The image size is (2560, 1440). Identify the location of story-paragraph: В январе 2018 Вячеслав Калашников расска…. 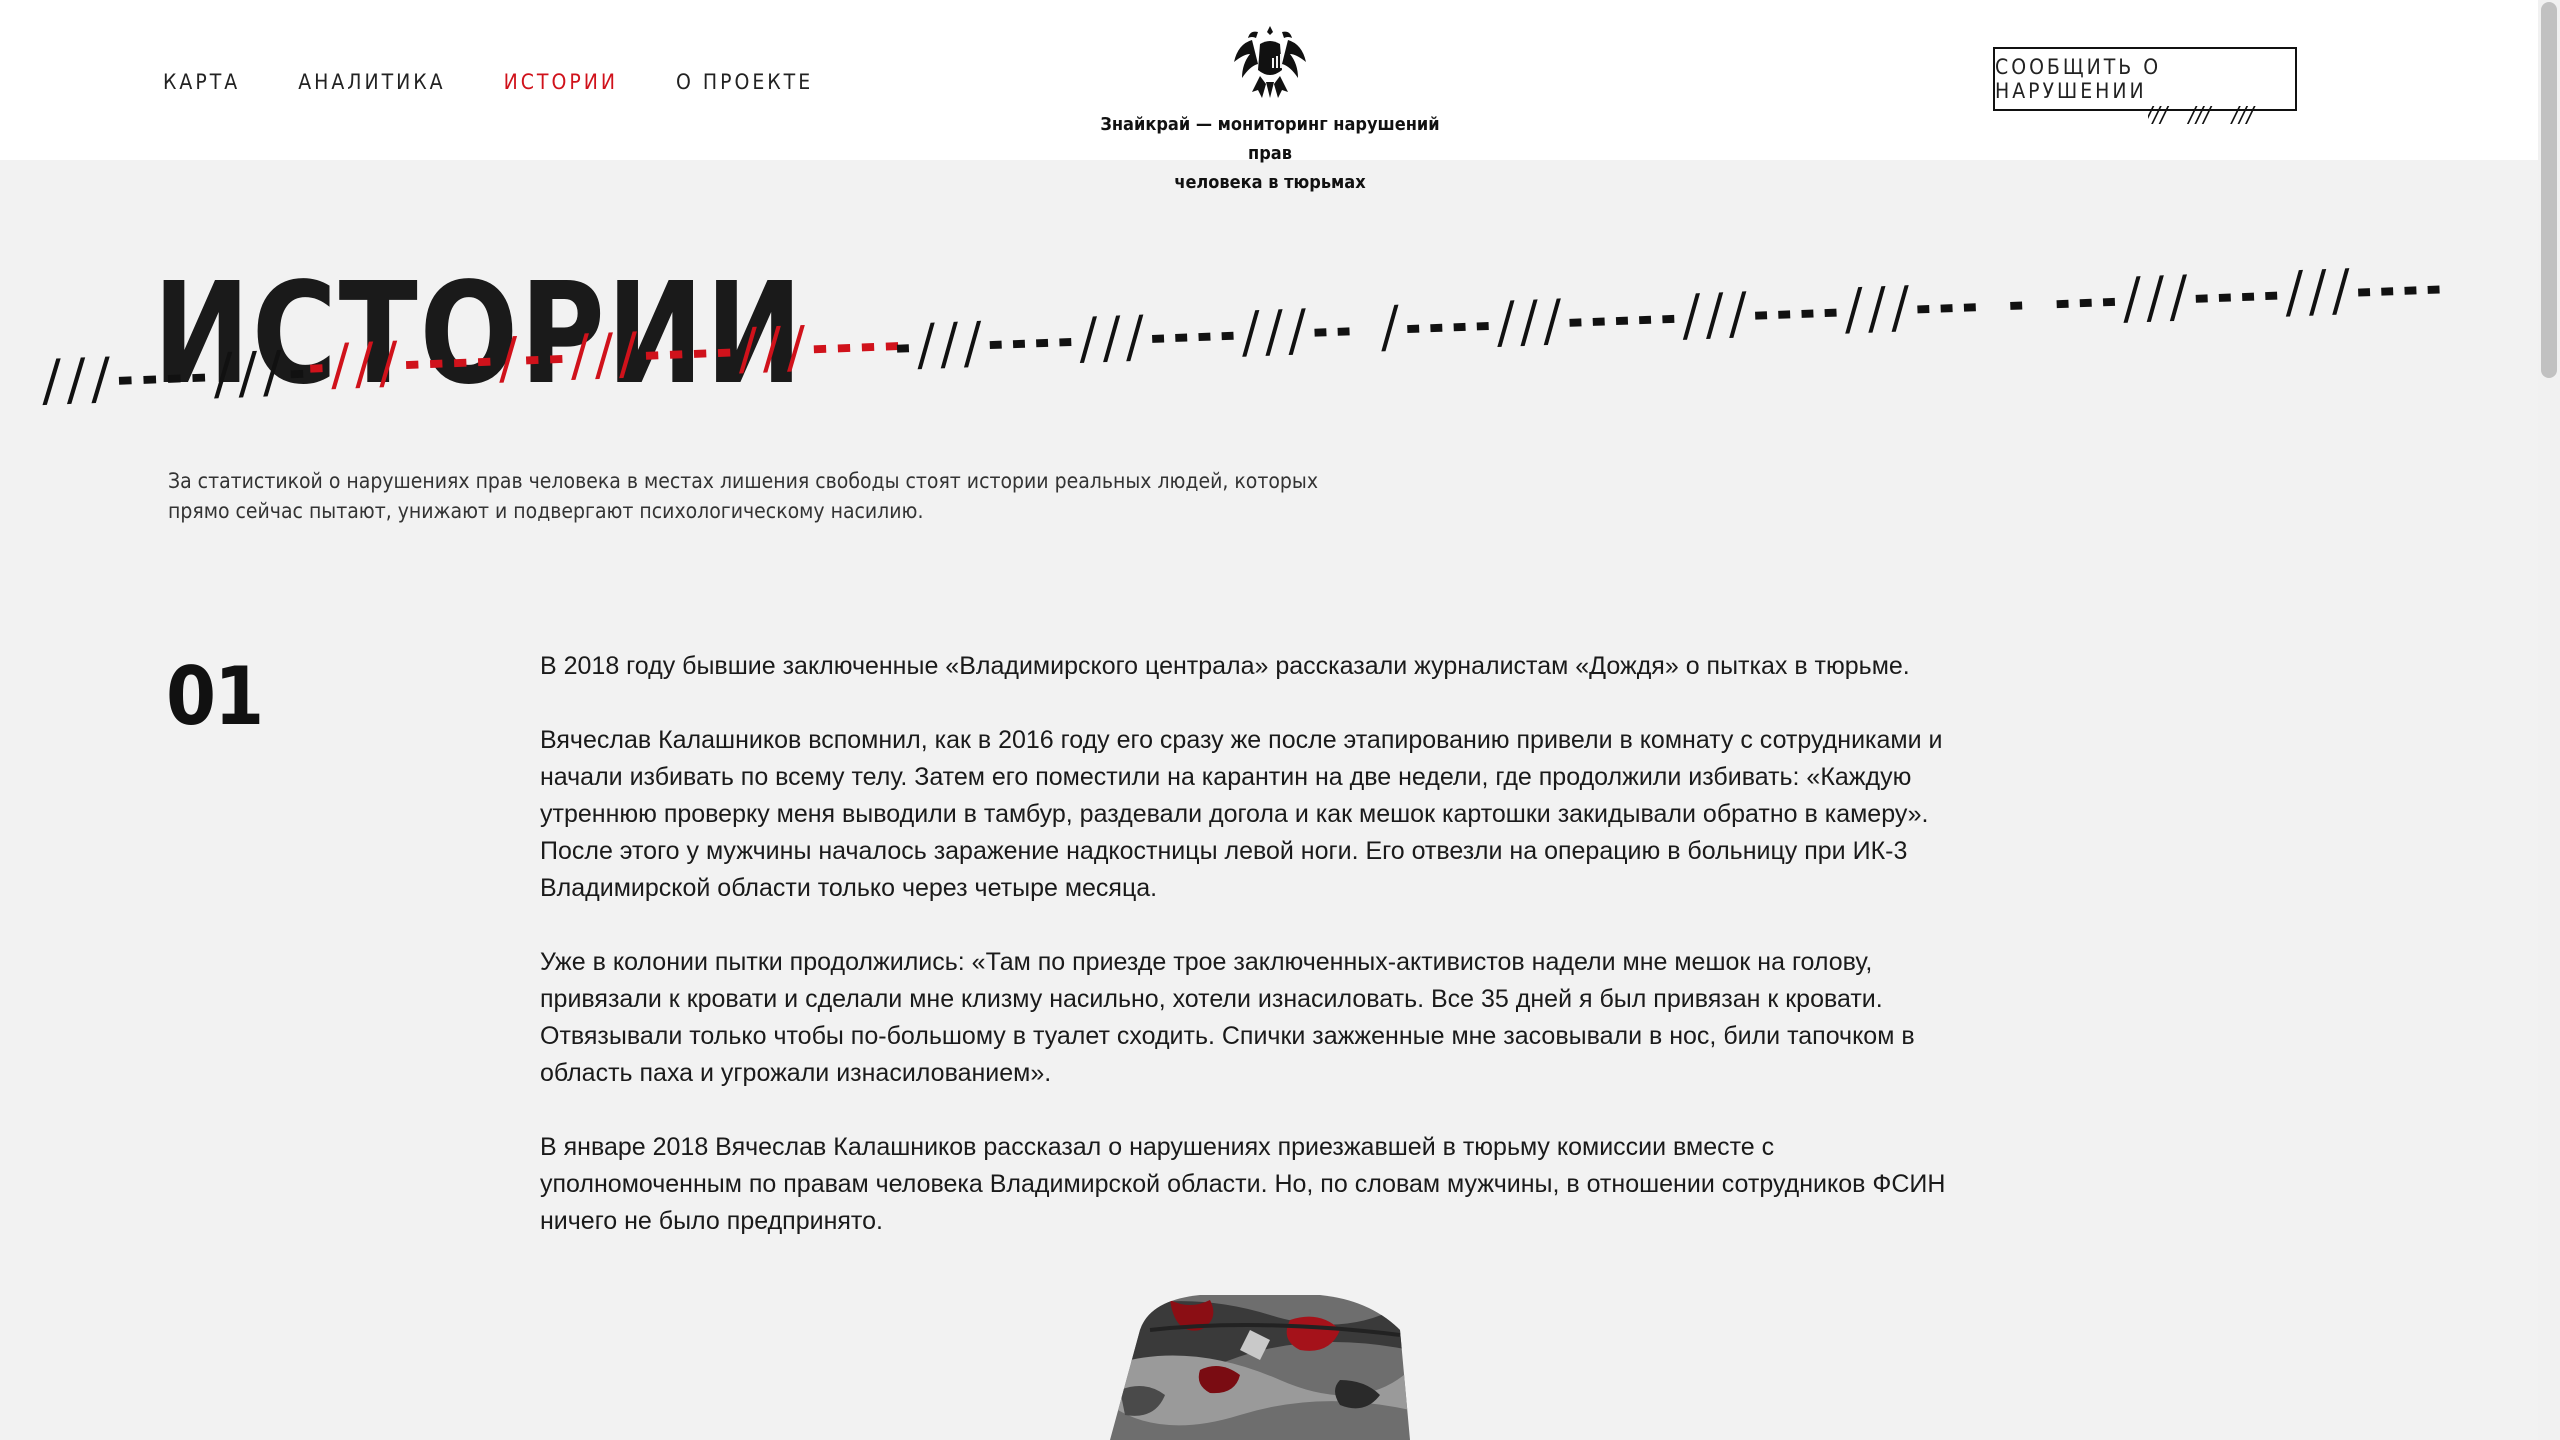
(1243, 1184).